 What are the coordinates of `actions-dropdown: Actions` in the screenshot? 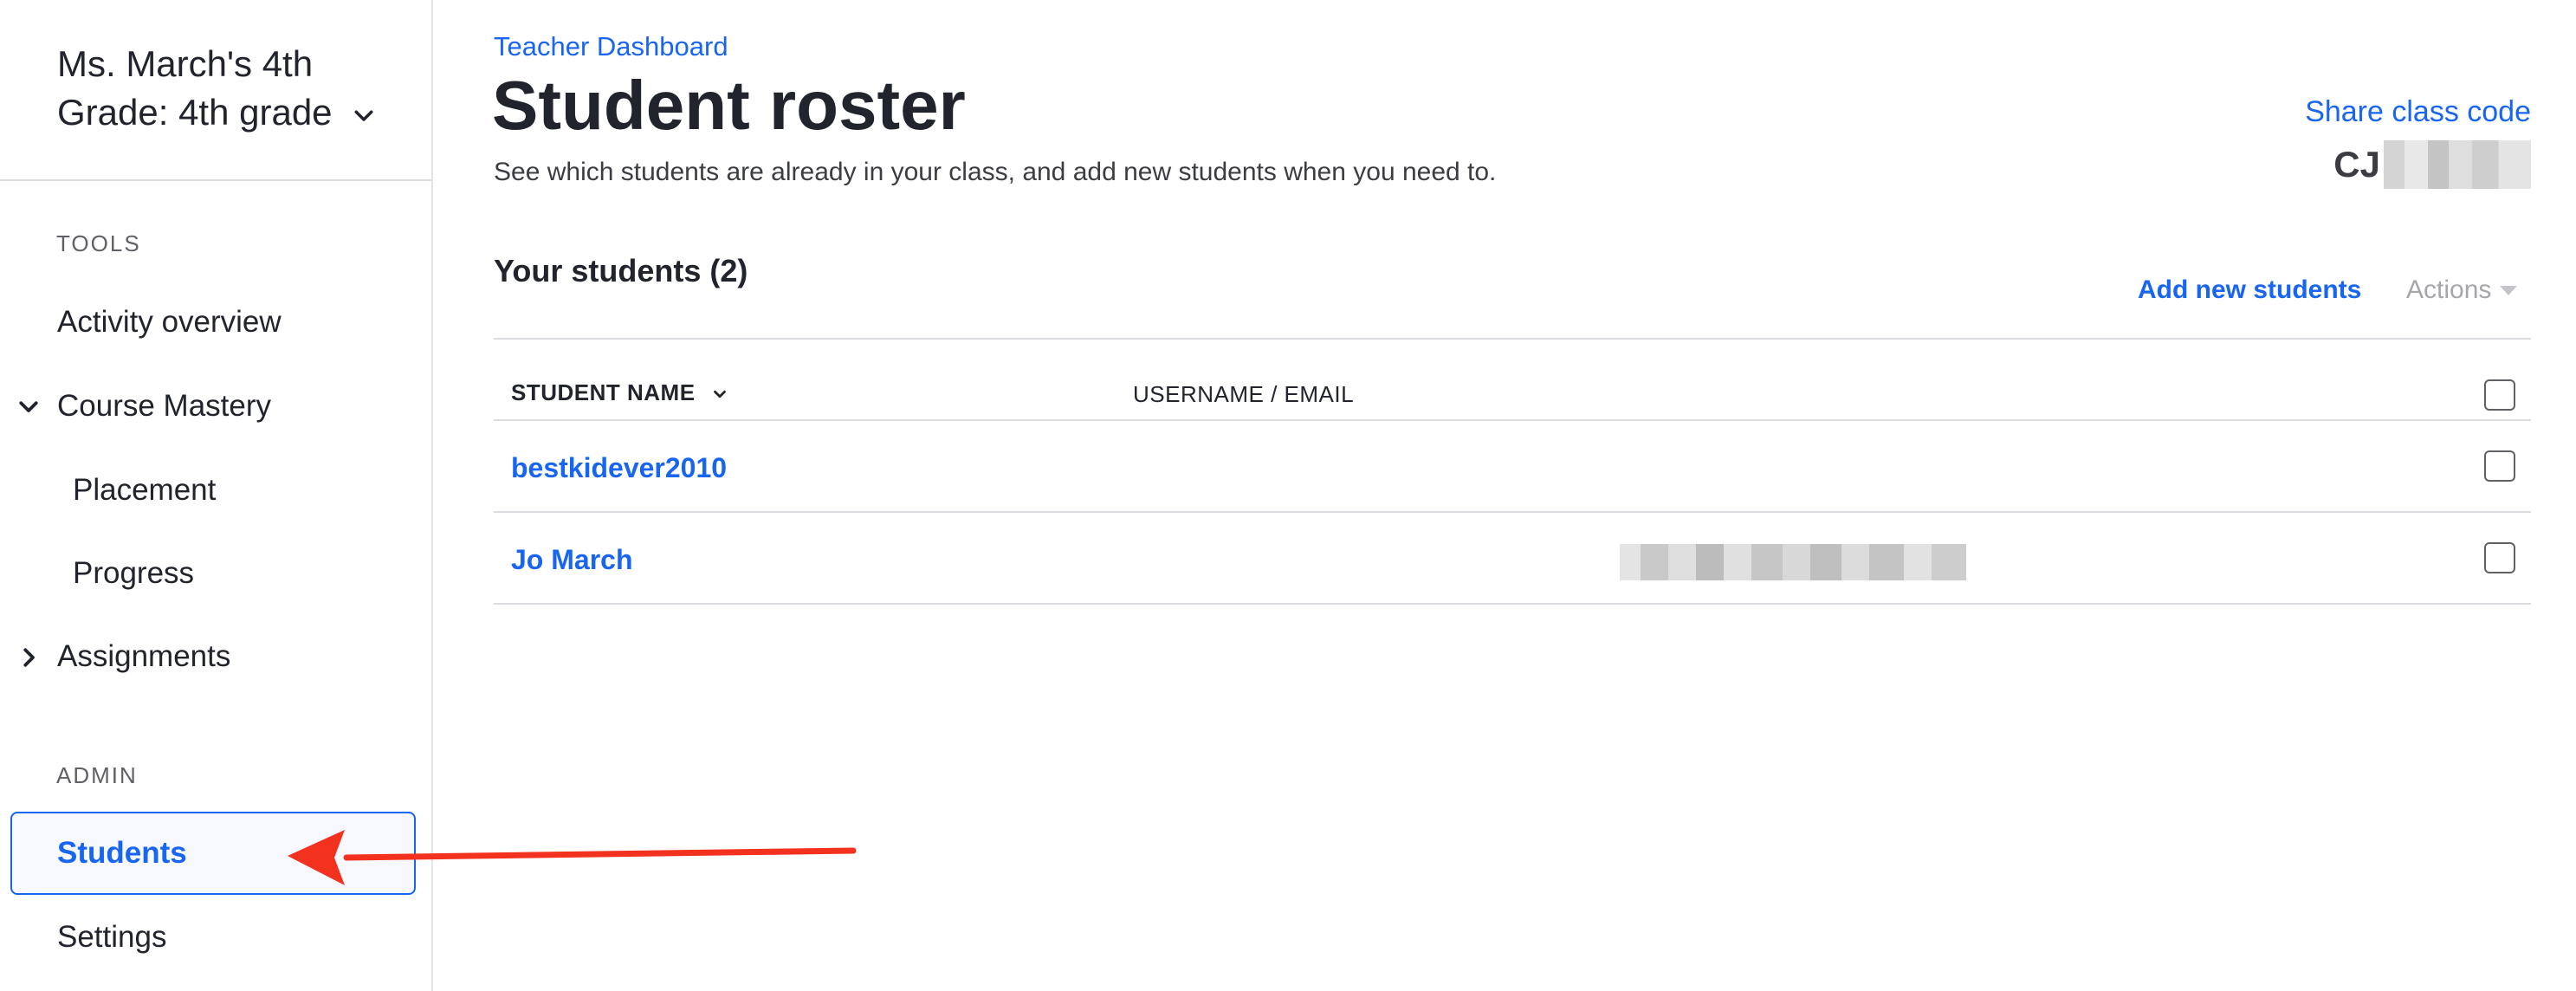 It's located at (2462, 290).